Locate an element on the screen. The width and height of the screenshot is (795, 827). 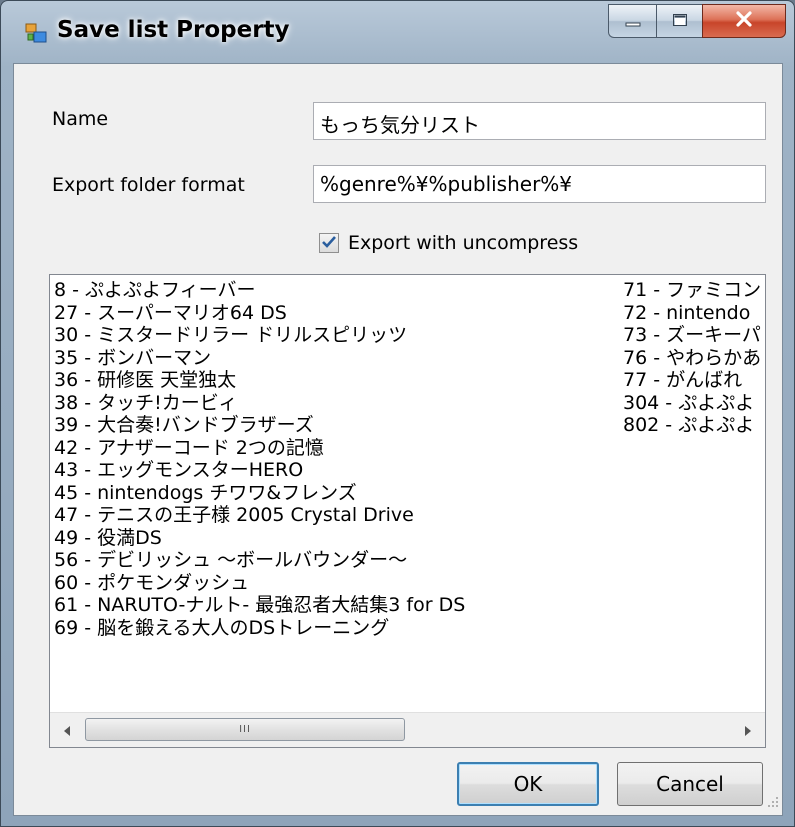
checkmark-icon is located at coordinates (329, 243).